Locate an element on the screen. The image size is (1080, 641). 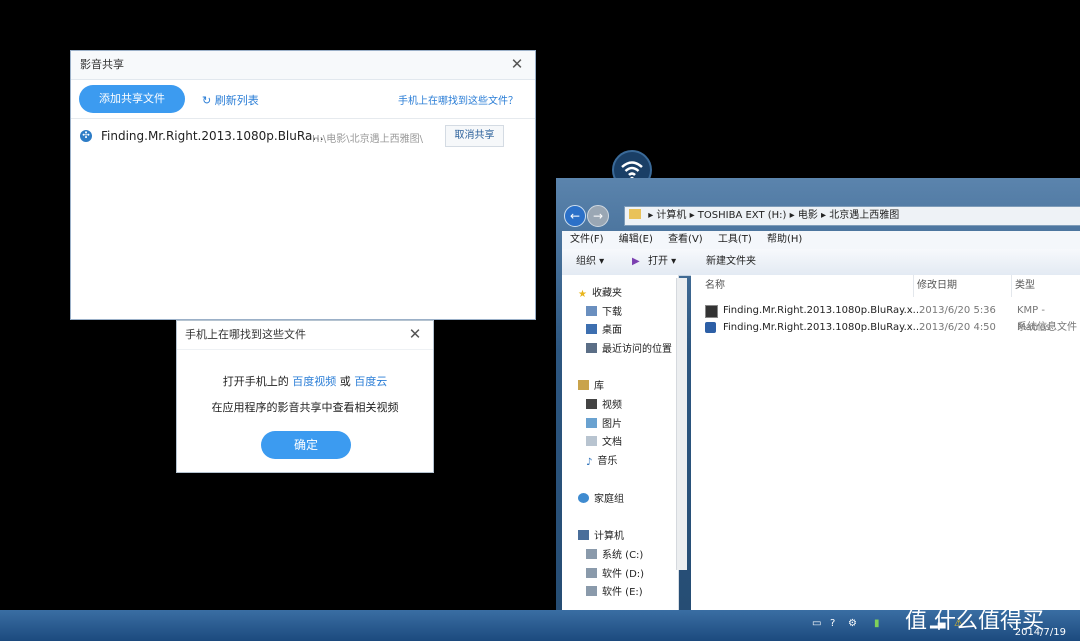
tray-settings-icon: ⚙ is located at coordinates (852, 623).